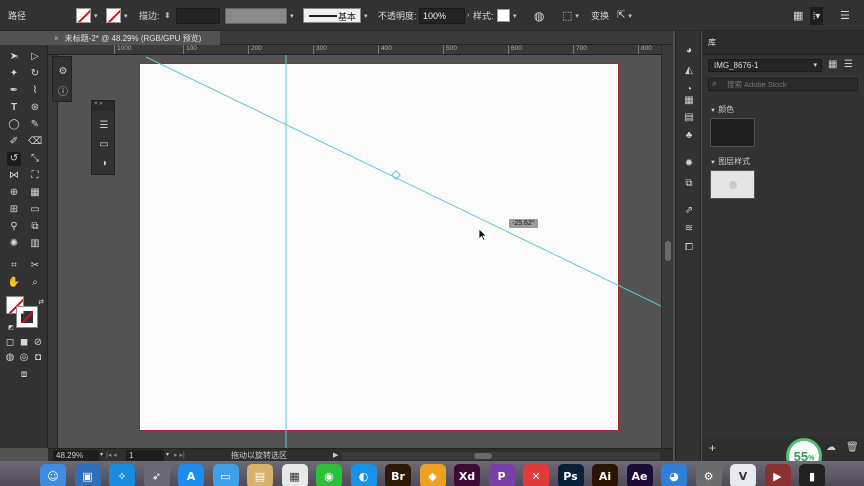 The width and height of the screenshot is (864, 486). I want to click on shaper-tool-icon: ✐, so click(14, 142).